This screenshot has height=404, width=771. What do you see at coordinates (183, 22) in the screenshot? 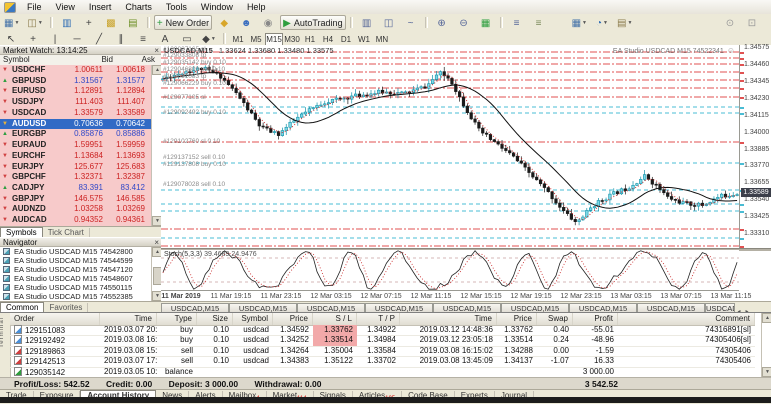
I see `new-order-button: + New Order` at bounding box center [183, 22].